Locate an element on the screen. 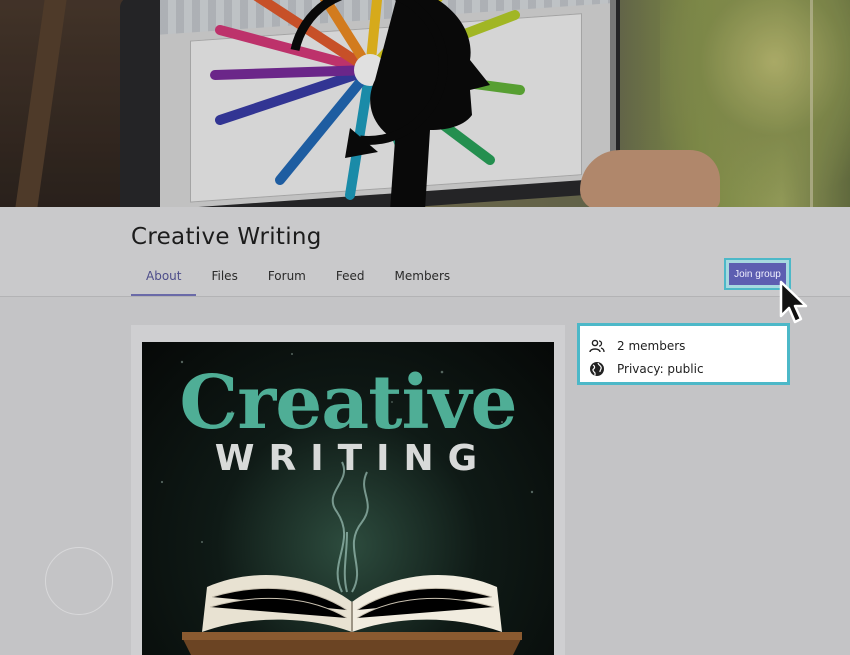  tab-forum: Forum is located at coordinates (287, 279).